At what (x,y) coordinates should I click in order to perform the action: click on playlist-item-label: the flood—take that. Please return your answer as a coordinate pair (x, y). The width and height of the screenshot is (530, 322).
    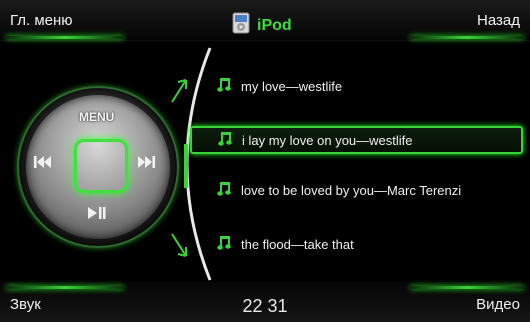
    Looking at the image, I should click on (297, 244).